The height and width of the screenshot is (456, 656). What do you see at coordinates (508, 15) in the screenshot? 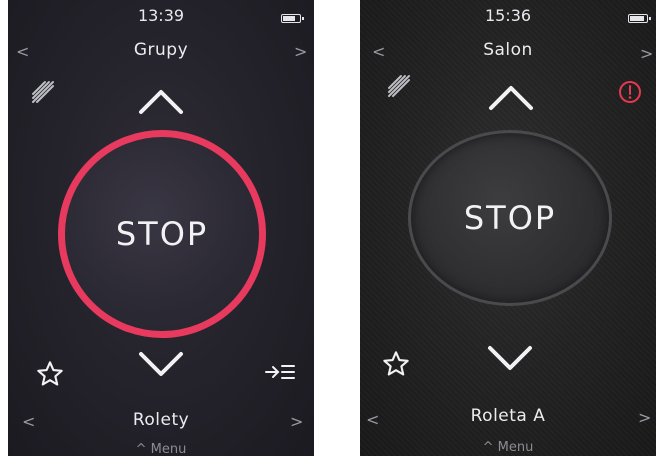
I see `clock: 15:36` at bounding box center [508, 15].